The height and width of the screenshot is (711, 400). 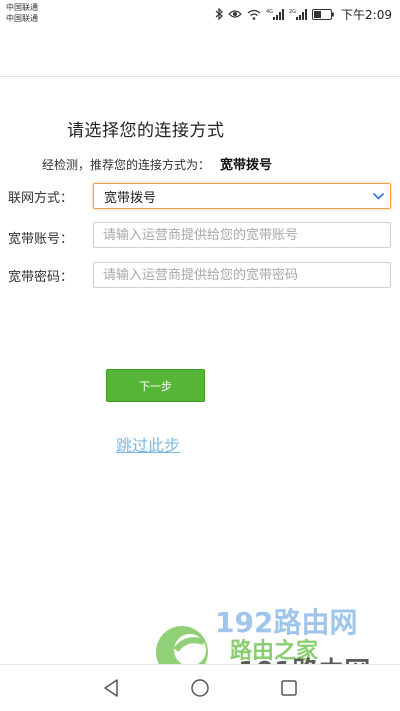 What do you see at coordinates (274, 651) in the screenshot?
I see `watermark-brand-text: 路由之家` at bounding box center [274, 651].